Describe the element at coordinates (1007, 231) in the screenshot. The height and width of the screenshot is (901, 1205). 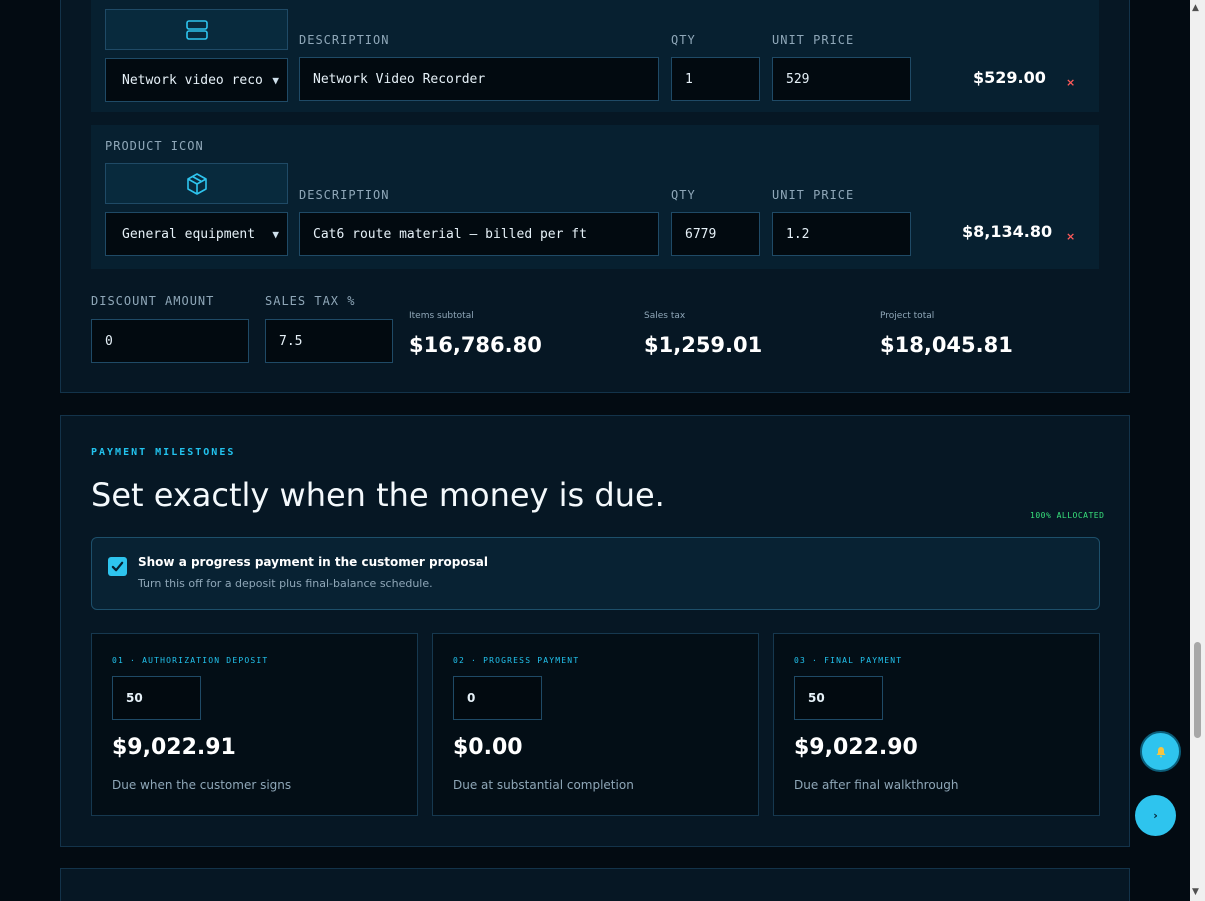
I see `line-total: $8,134.80` at that location.